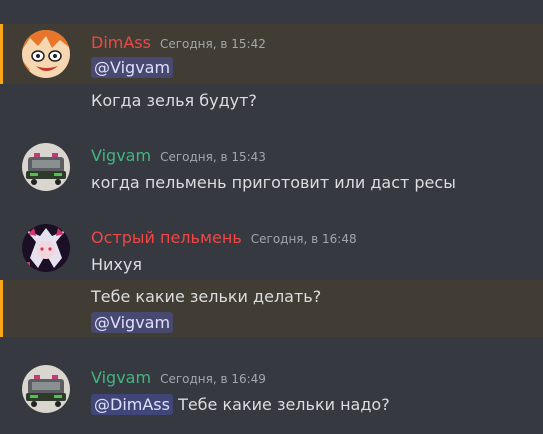 This screenshot has width=543, height=434. What do you see at coordinates (284, 404) in the screenshot?
I see `message-text: Тебе какие зельки надо?` at bounding box center [284, 404].